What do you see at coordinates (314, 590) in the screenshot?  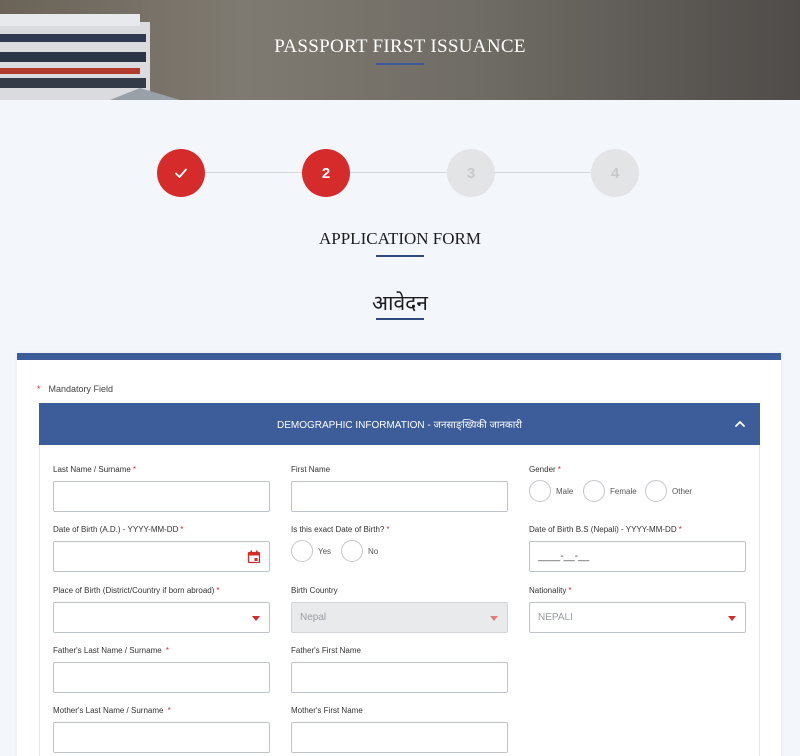 I see `birth-country-label: Birth Country` at bounding box center [314, 590].